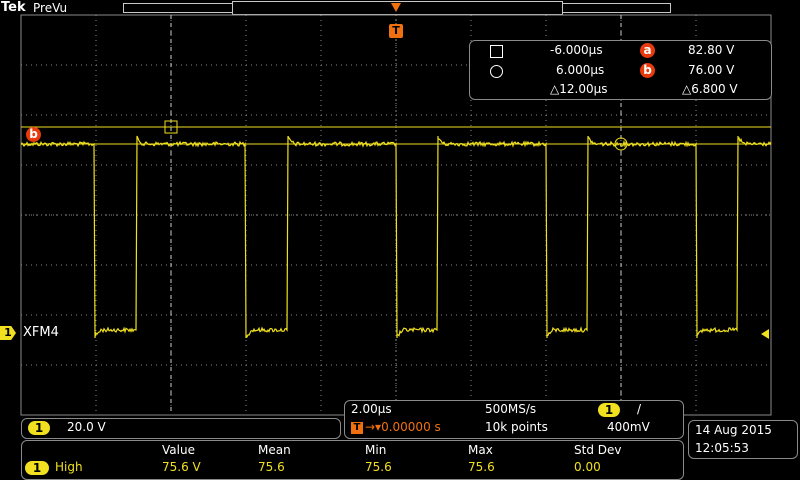 The image size is (800, 480). I want to click on trigger-slope-icon: /, so click(639, 409).